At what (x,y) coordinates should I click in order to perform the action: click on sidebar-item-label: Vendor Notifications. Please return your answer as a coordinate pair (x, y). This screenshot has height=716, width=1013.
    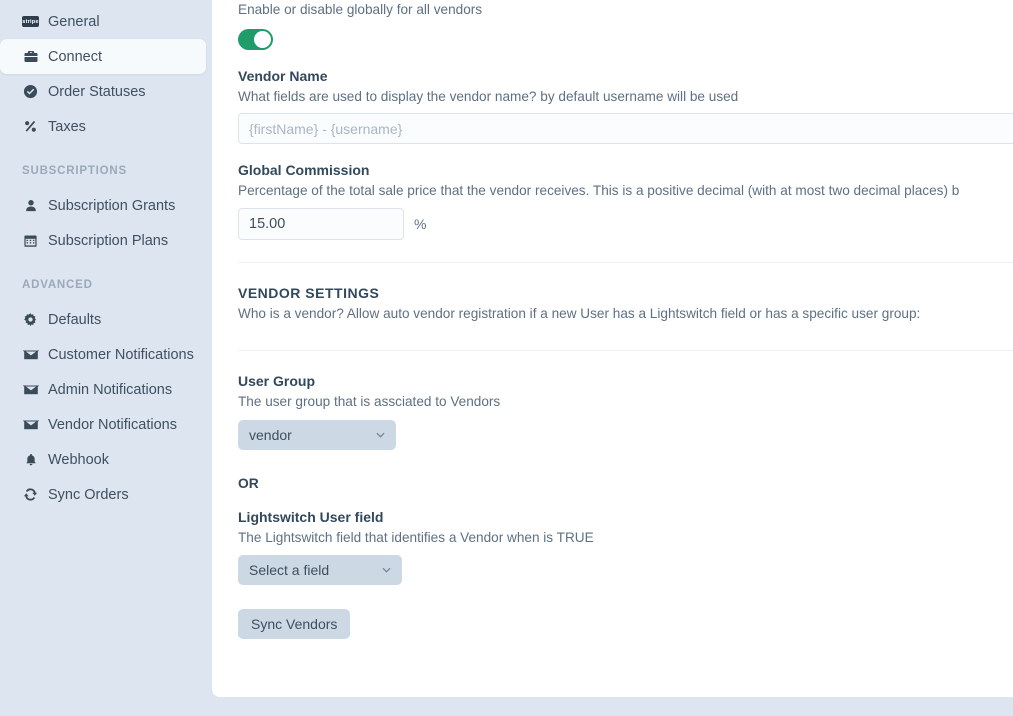
    Looking at the image, I should click on (112, 424).